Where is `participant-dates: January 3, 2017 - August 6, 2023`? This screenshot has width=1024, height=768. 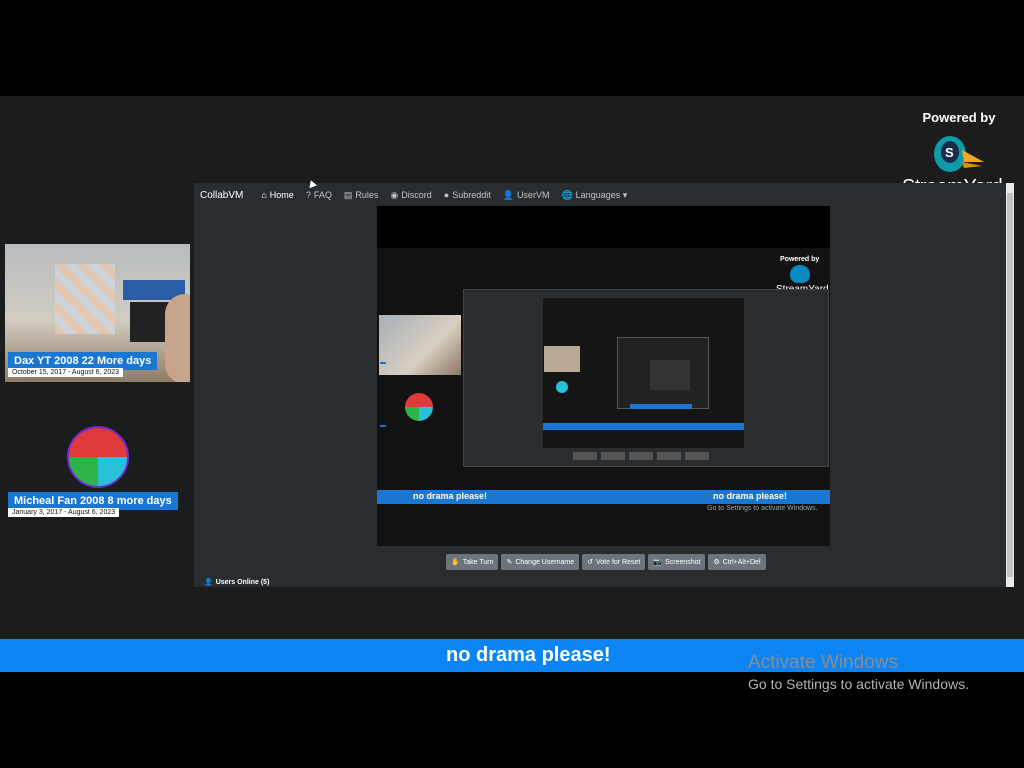
participant-dates: January 3, 2017 - August 6, 2023 is located at coordinates (64, 512).